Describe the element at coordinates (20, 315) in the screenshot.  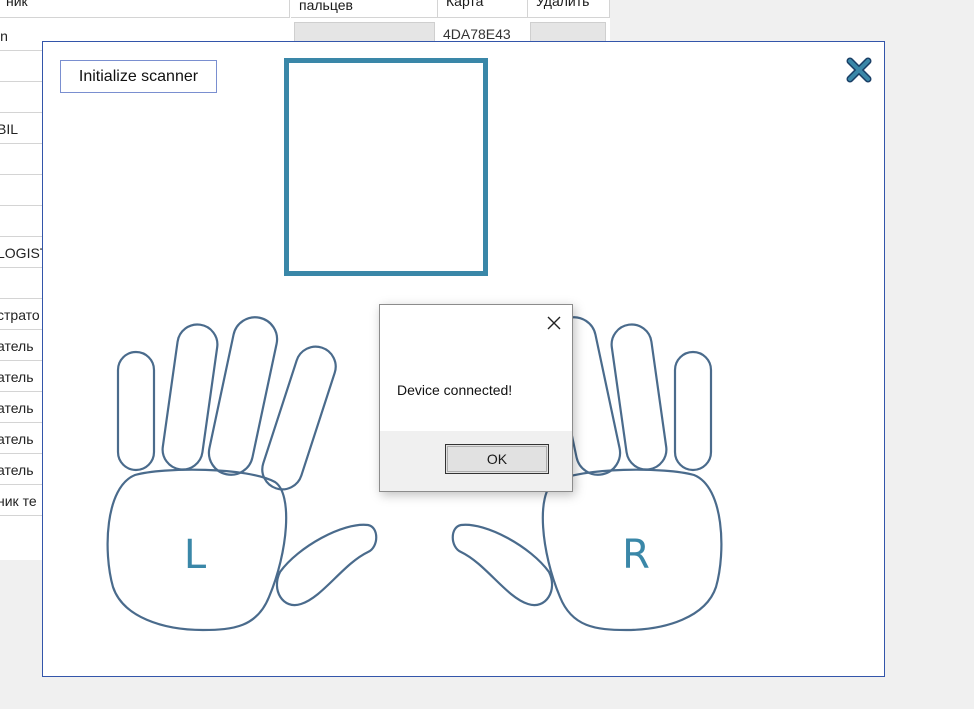
I see `table-row-label: страто` at that location.